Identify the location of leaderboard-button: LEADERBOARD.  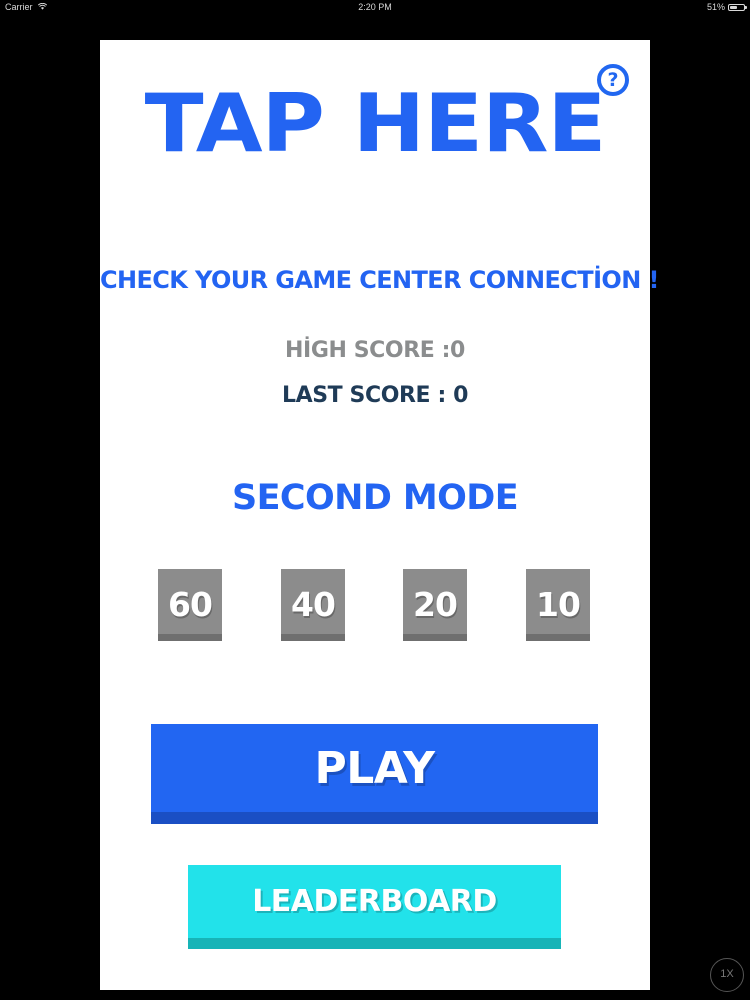
(374, 907).